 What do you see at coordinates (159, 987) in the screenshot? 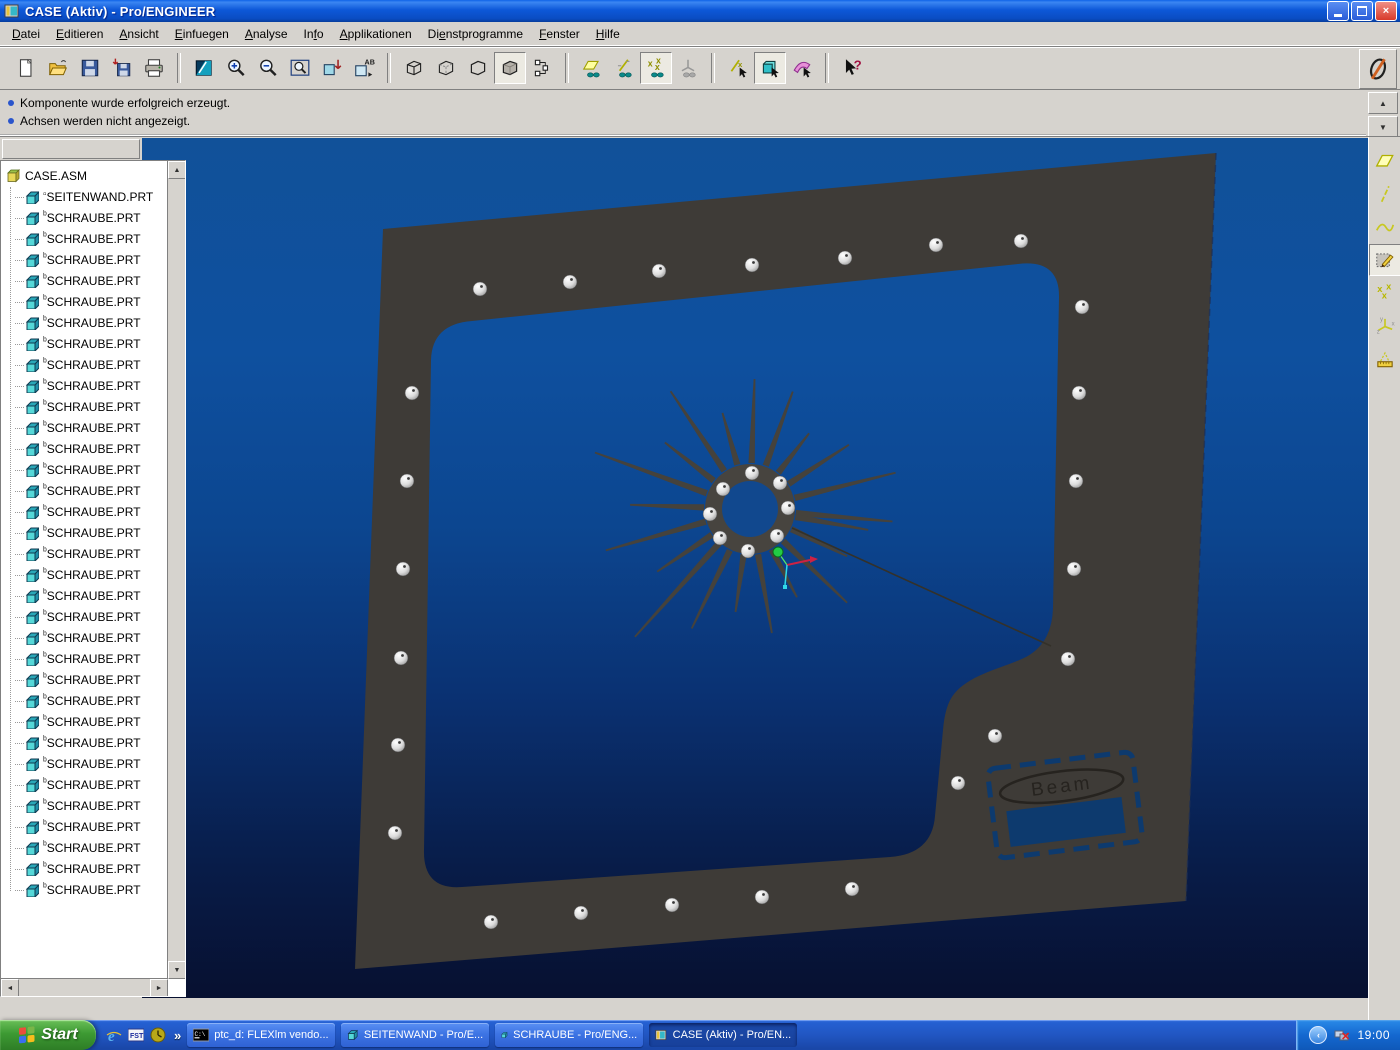
I see `tree-scroll-right-button: ►` at bounding box center [159, 987].